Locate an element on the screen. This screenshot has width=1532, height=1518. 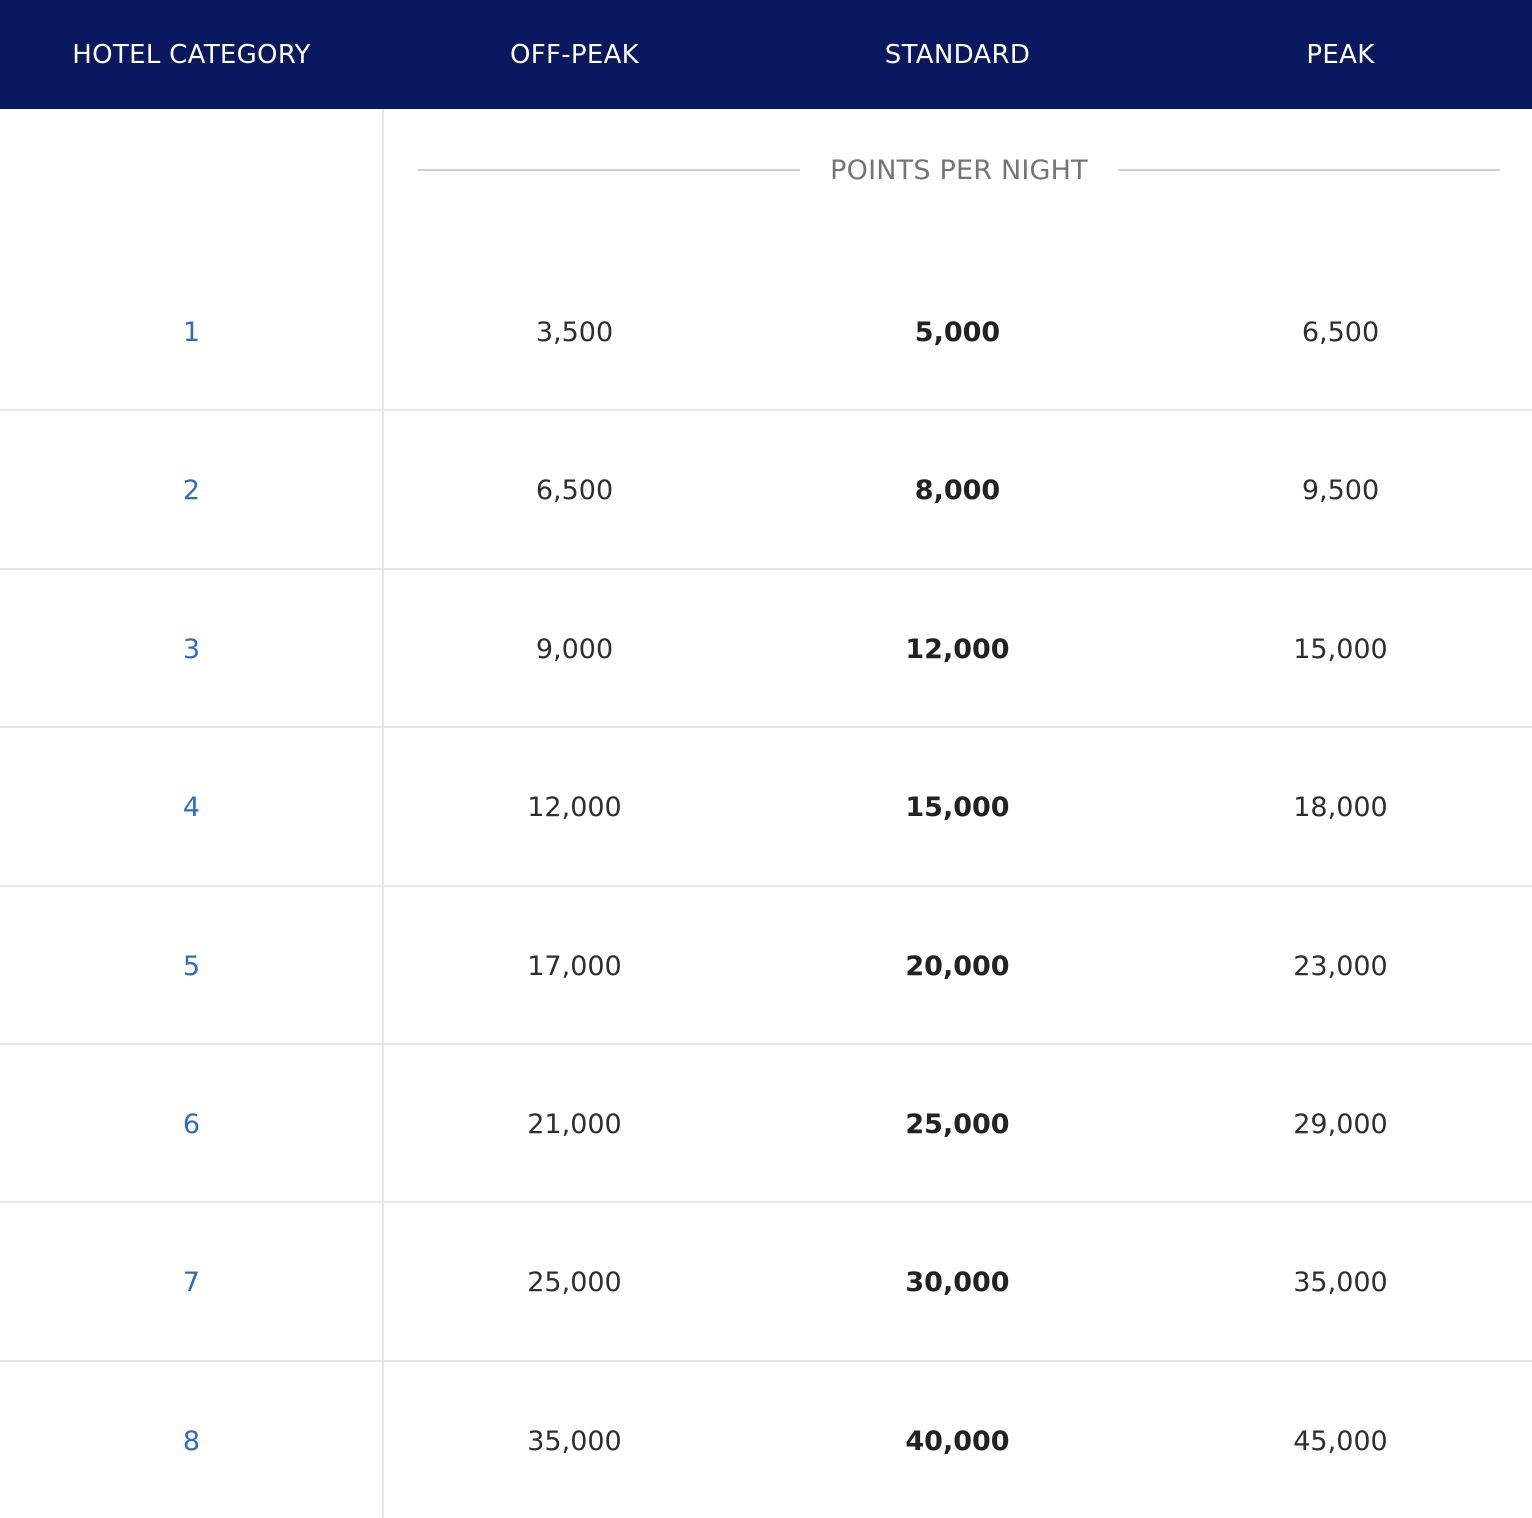
off-peak-cell: 17,000 is located at coordinates (574, 966).